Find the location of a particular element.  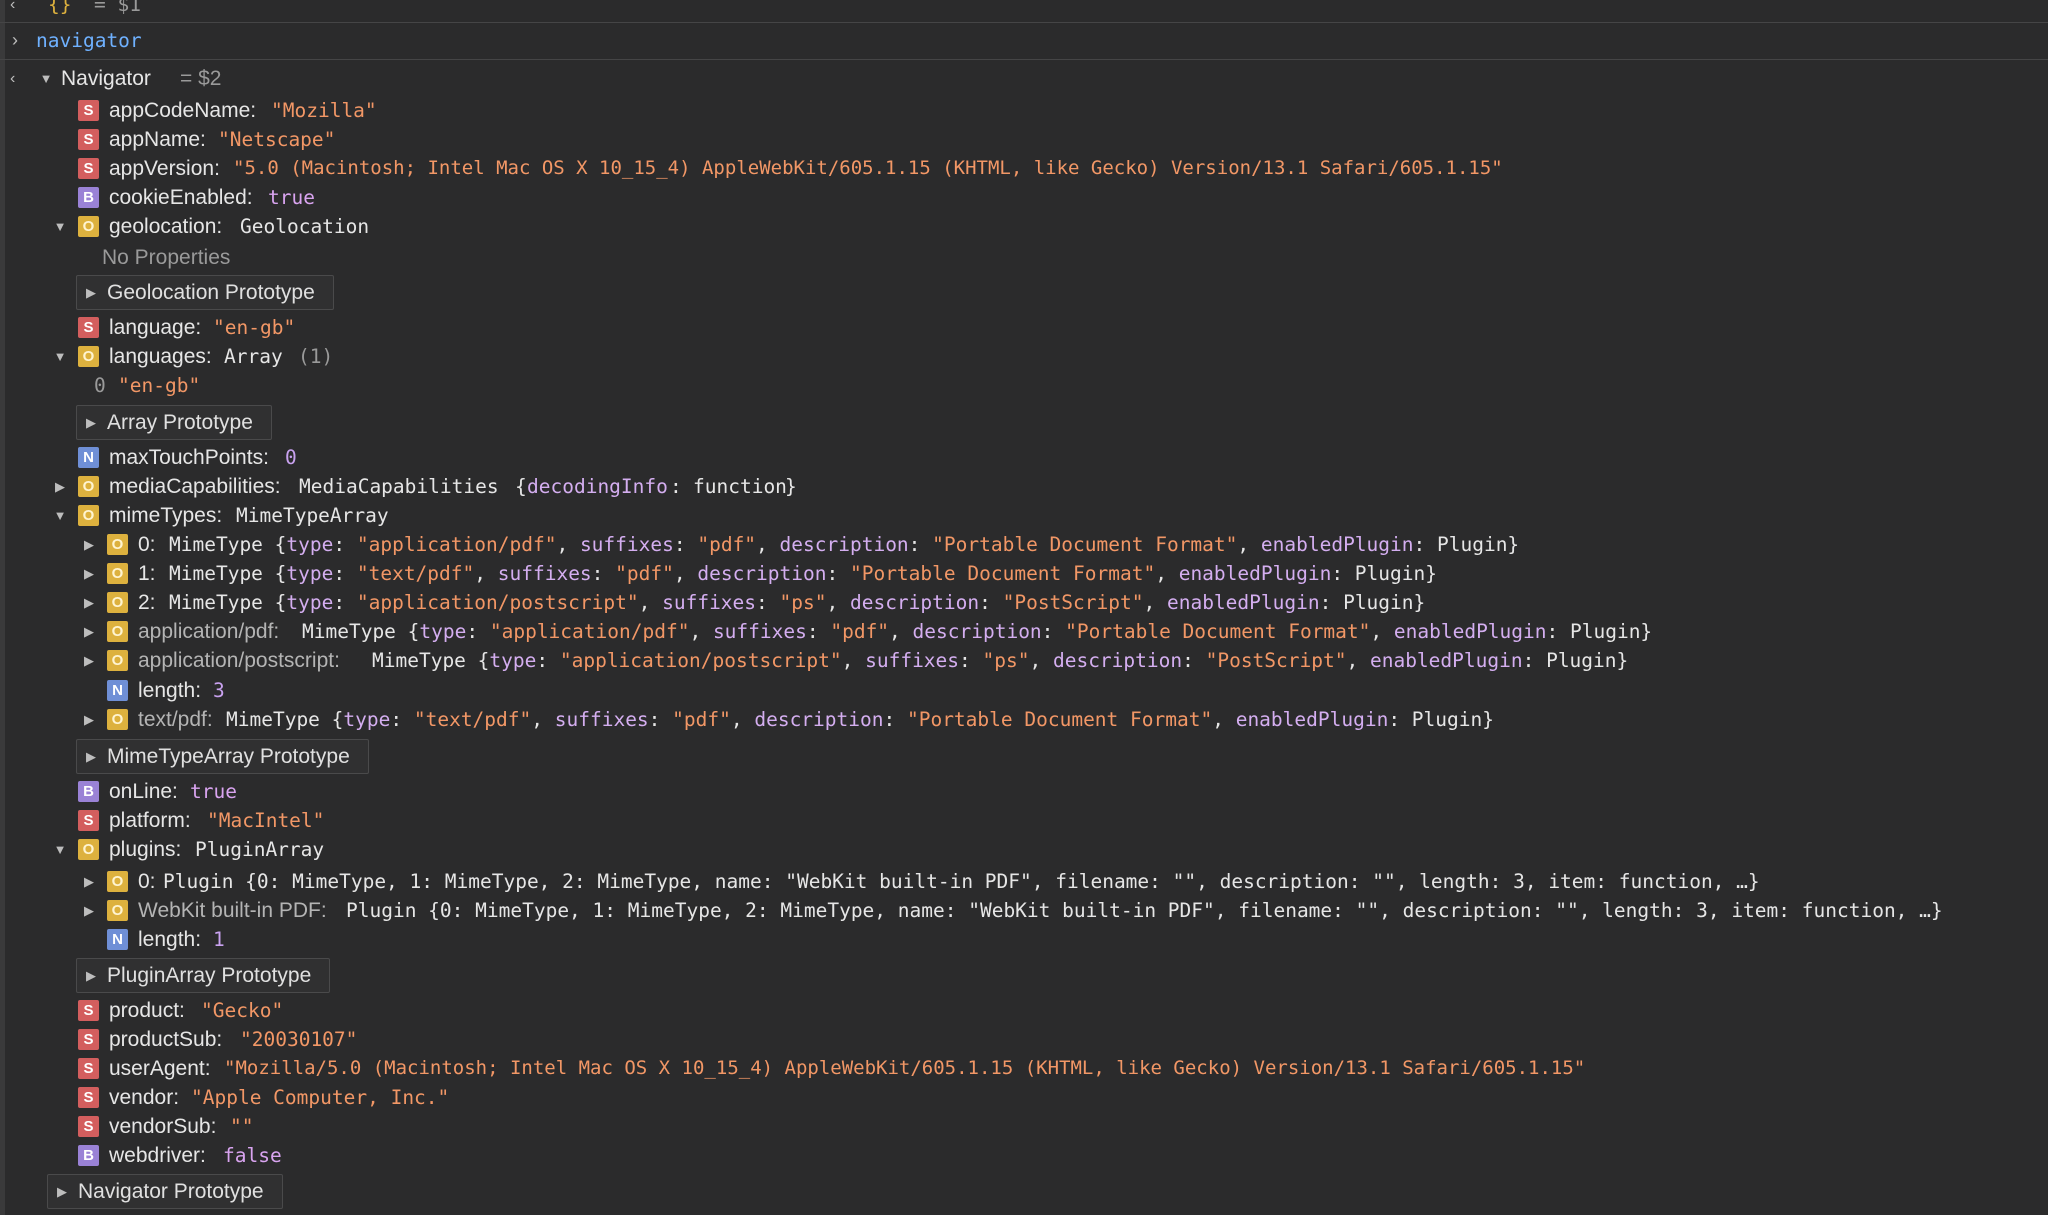

prop-row-mimeTypes: ▼ O mimeTypes: MimeTypeArray is located at coordinates (1024, 515).